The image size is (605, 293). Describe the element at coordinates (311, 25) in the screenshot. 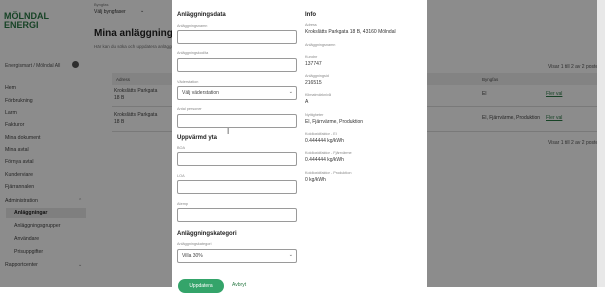

I see `info-key: Adress` at that location.